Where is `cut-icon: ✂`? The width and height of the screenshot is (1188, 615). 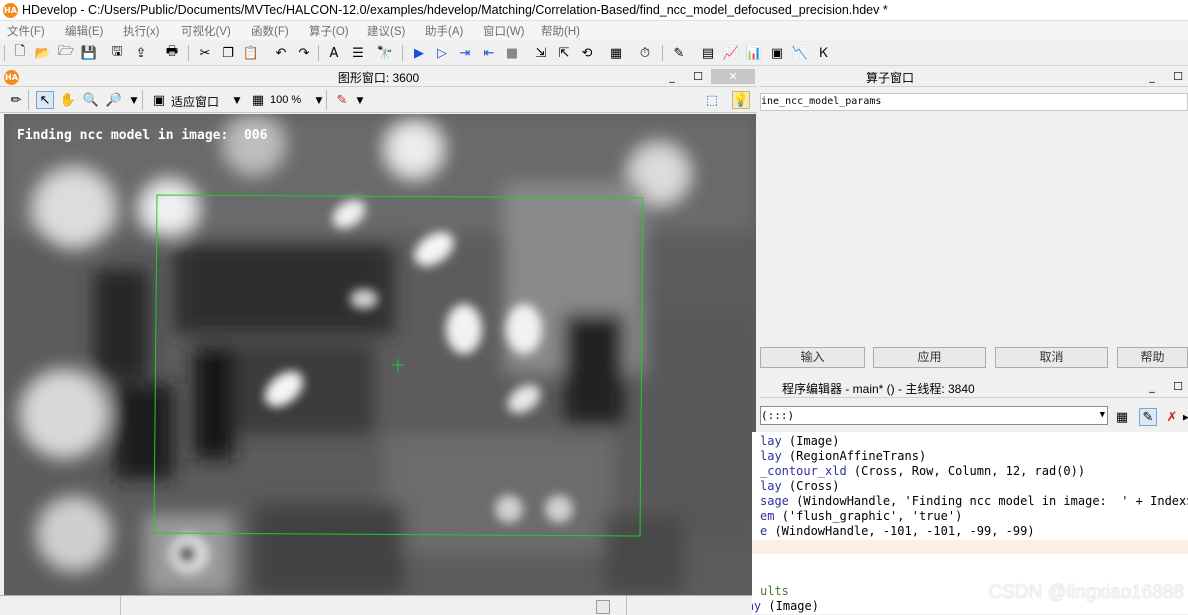 cut-icon: ✂ is located at coordinates (205, 53).